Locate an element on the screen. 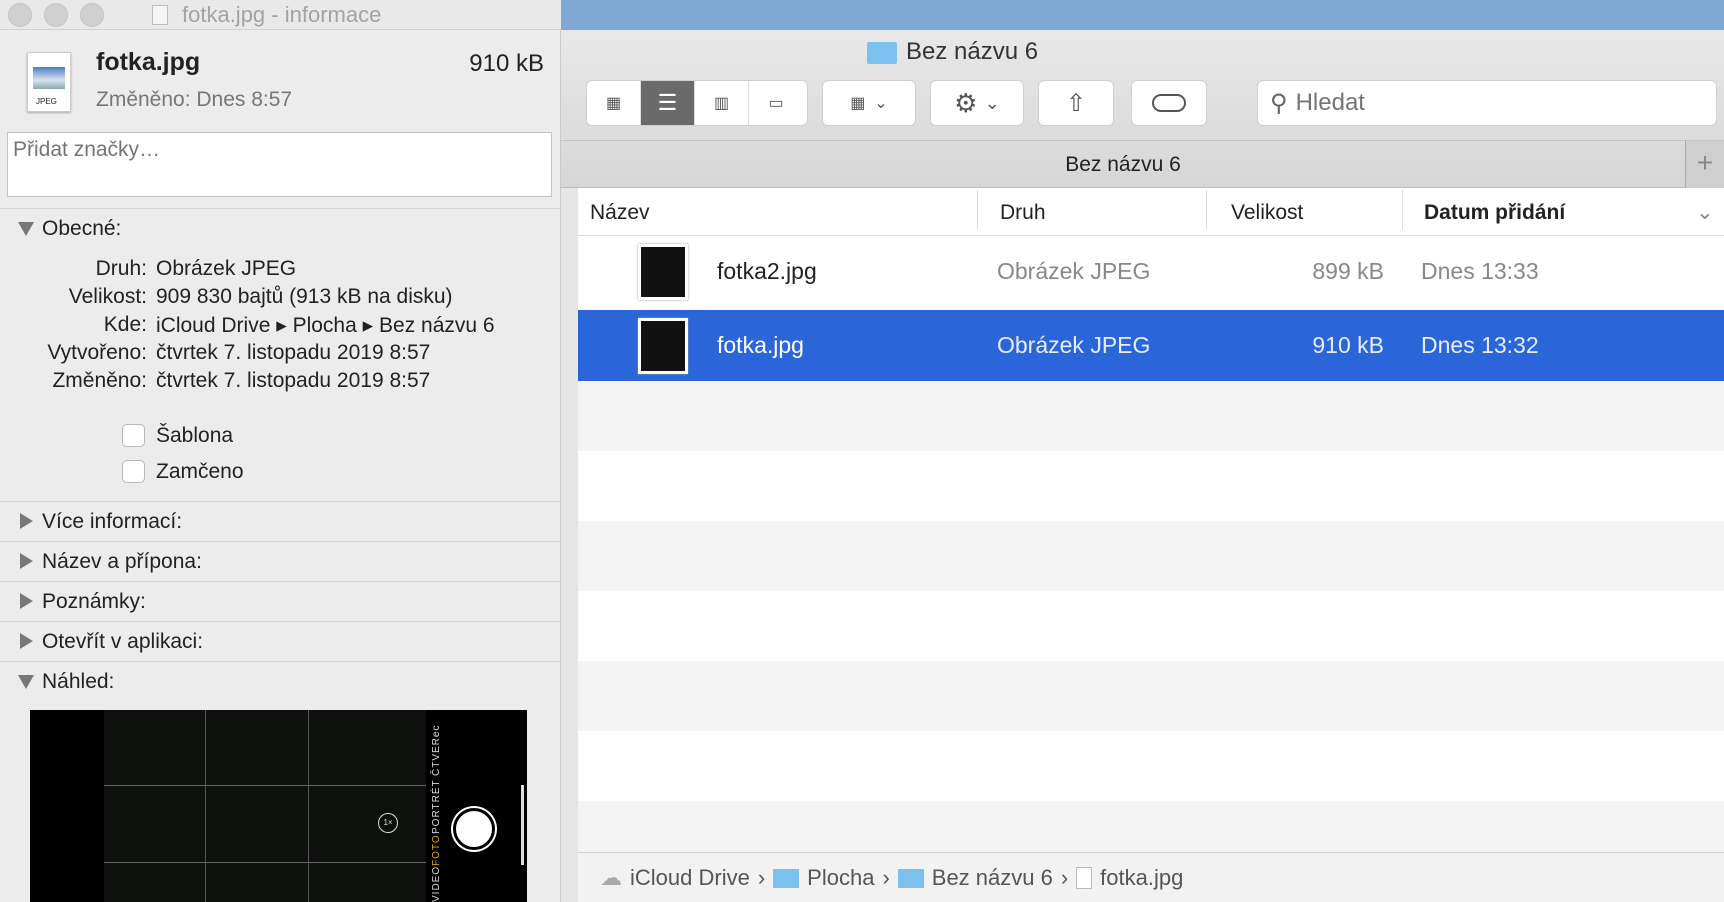  group-icon: ▦ is located at coordinates (858, 103).